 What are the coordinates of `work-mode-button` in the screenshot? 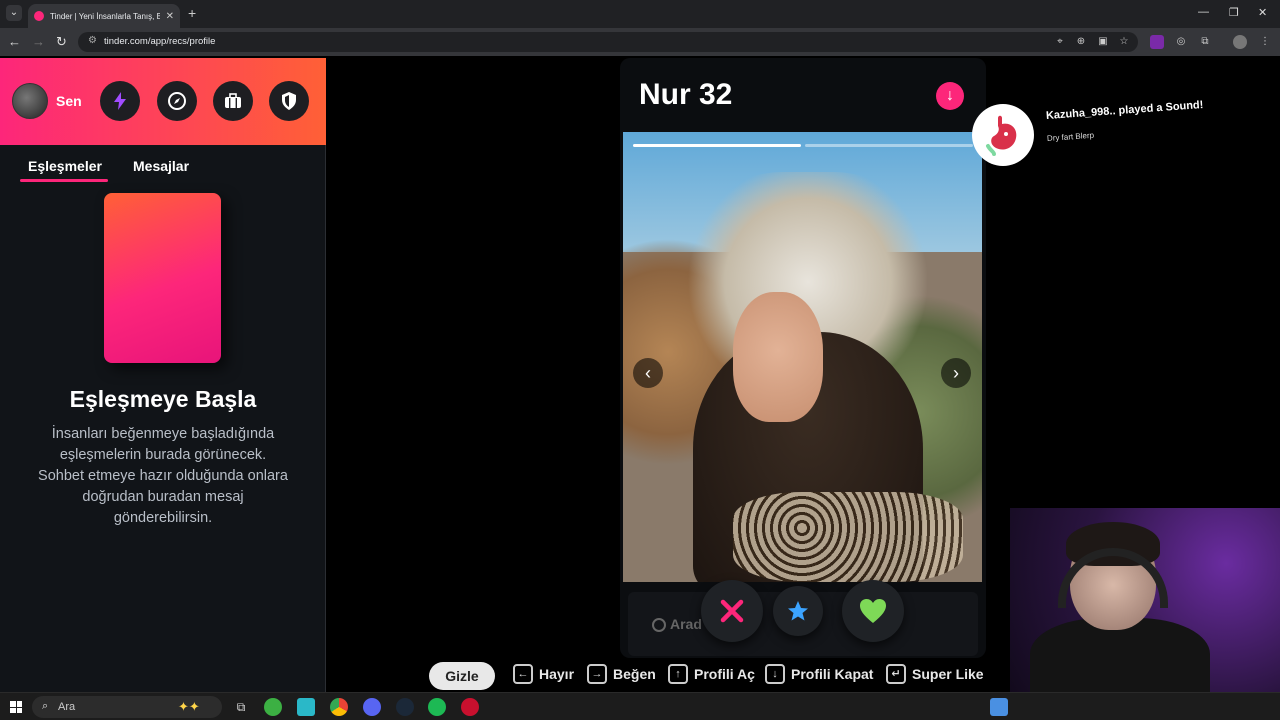 It's located at (233, 101).